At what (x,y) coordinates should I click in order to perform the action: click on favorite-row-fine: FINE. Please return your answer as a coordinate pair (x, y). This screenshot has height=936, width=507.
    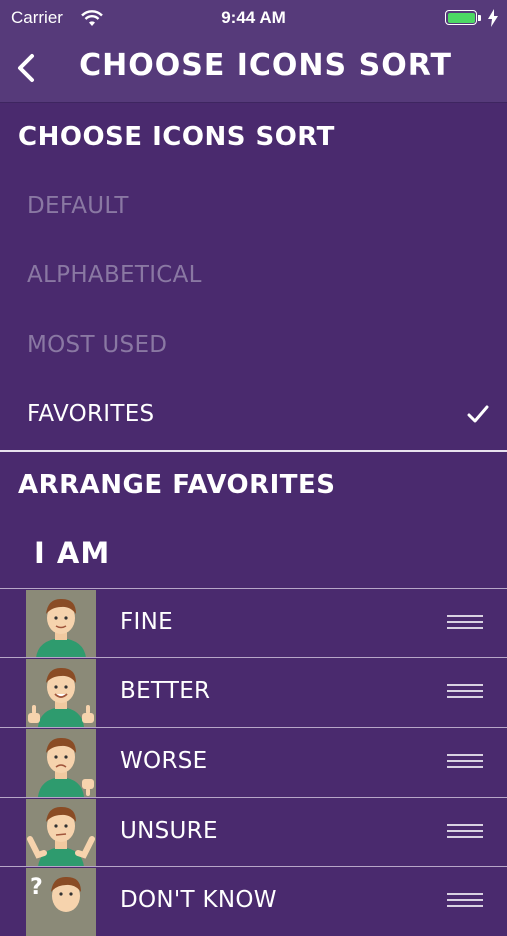
    Looking at the image, I should click on (253, 623).